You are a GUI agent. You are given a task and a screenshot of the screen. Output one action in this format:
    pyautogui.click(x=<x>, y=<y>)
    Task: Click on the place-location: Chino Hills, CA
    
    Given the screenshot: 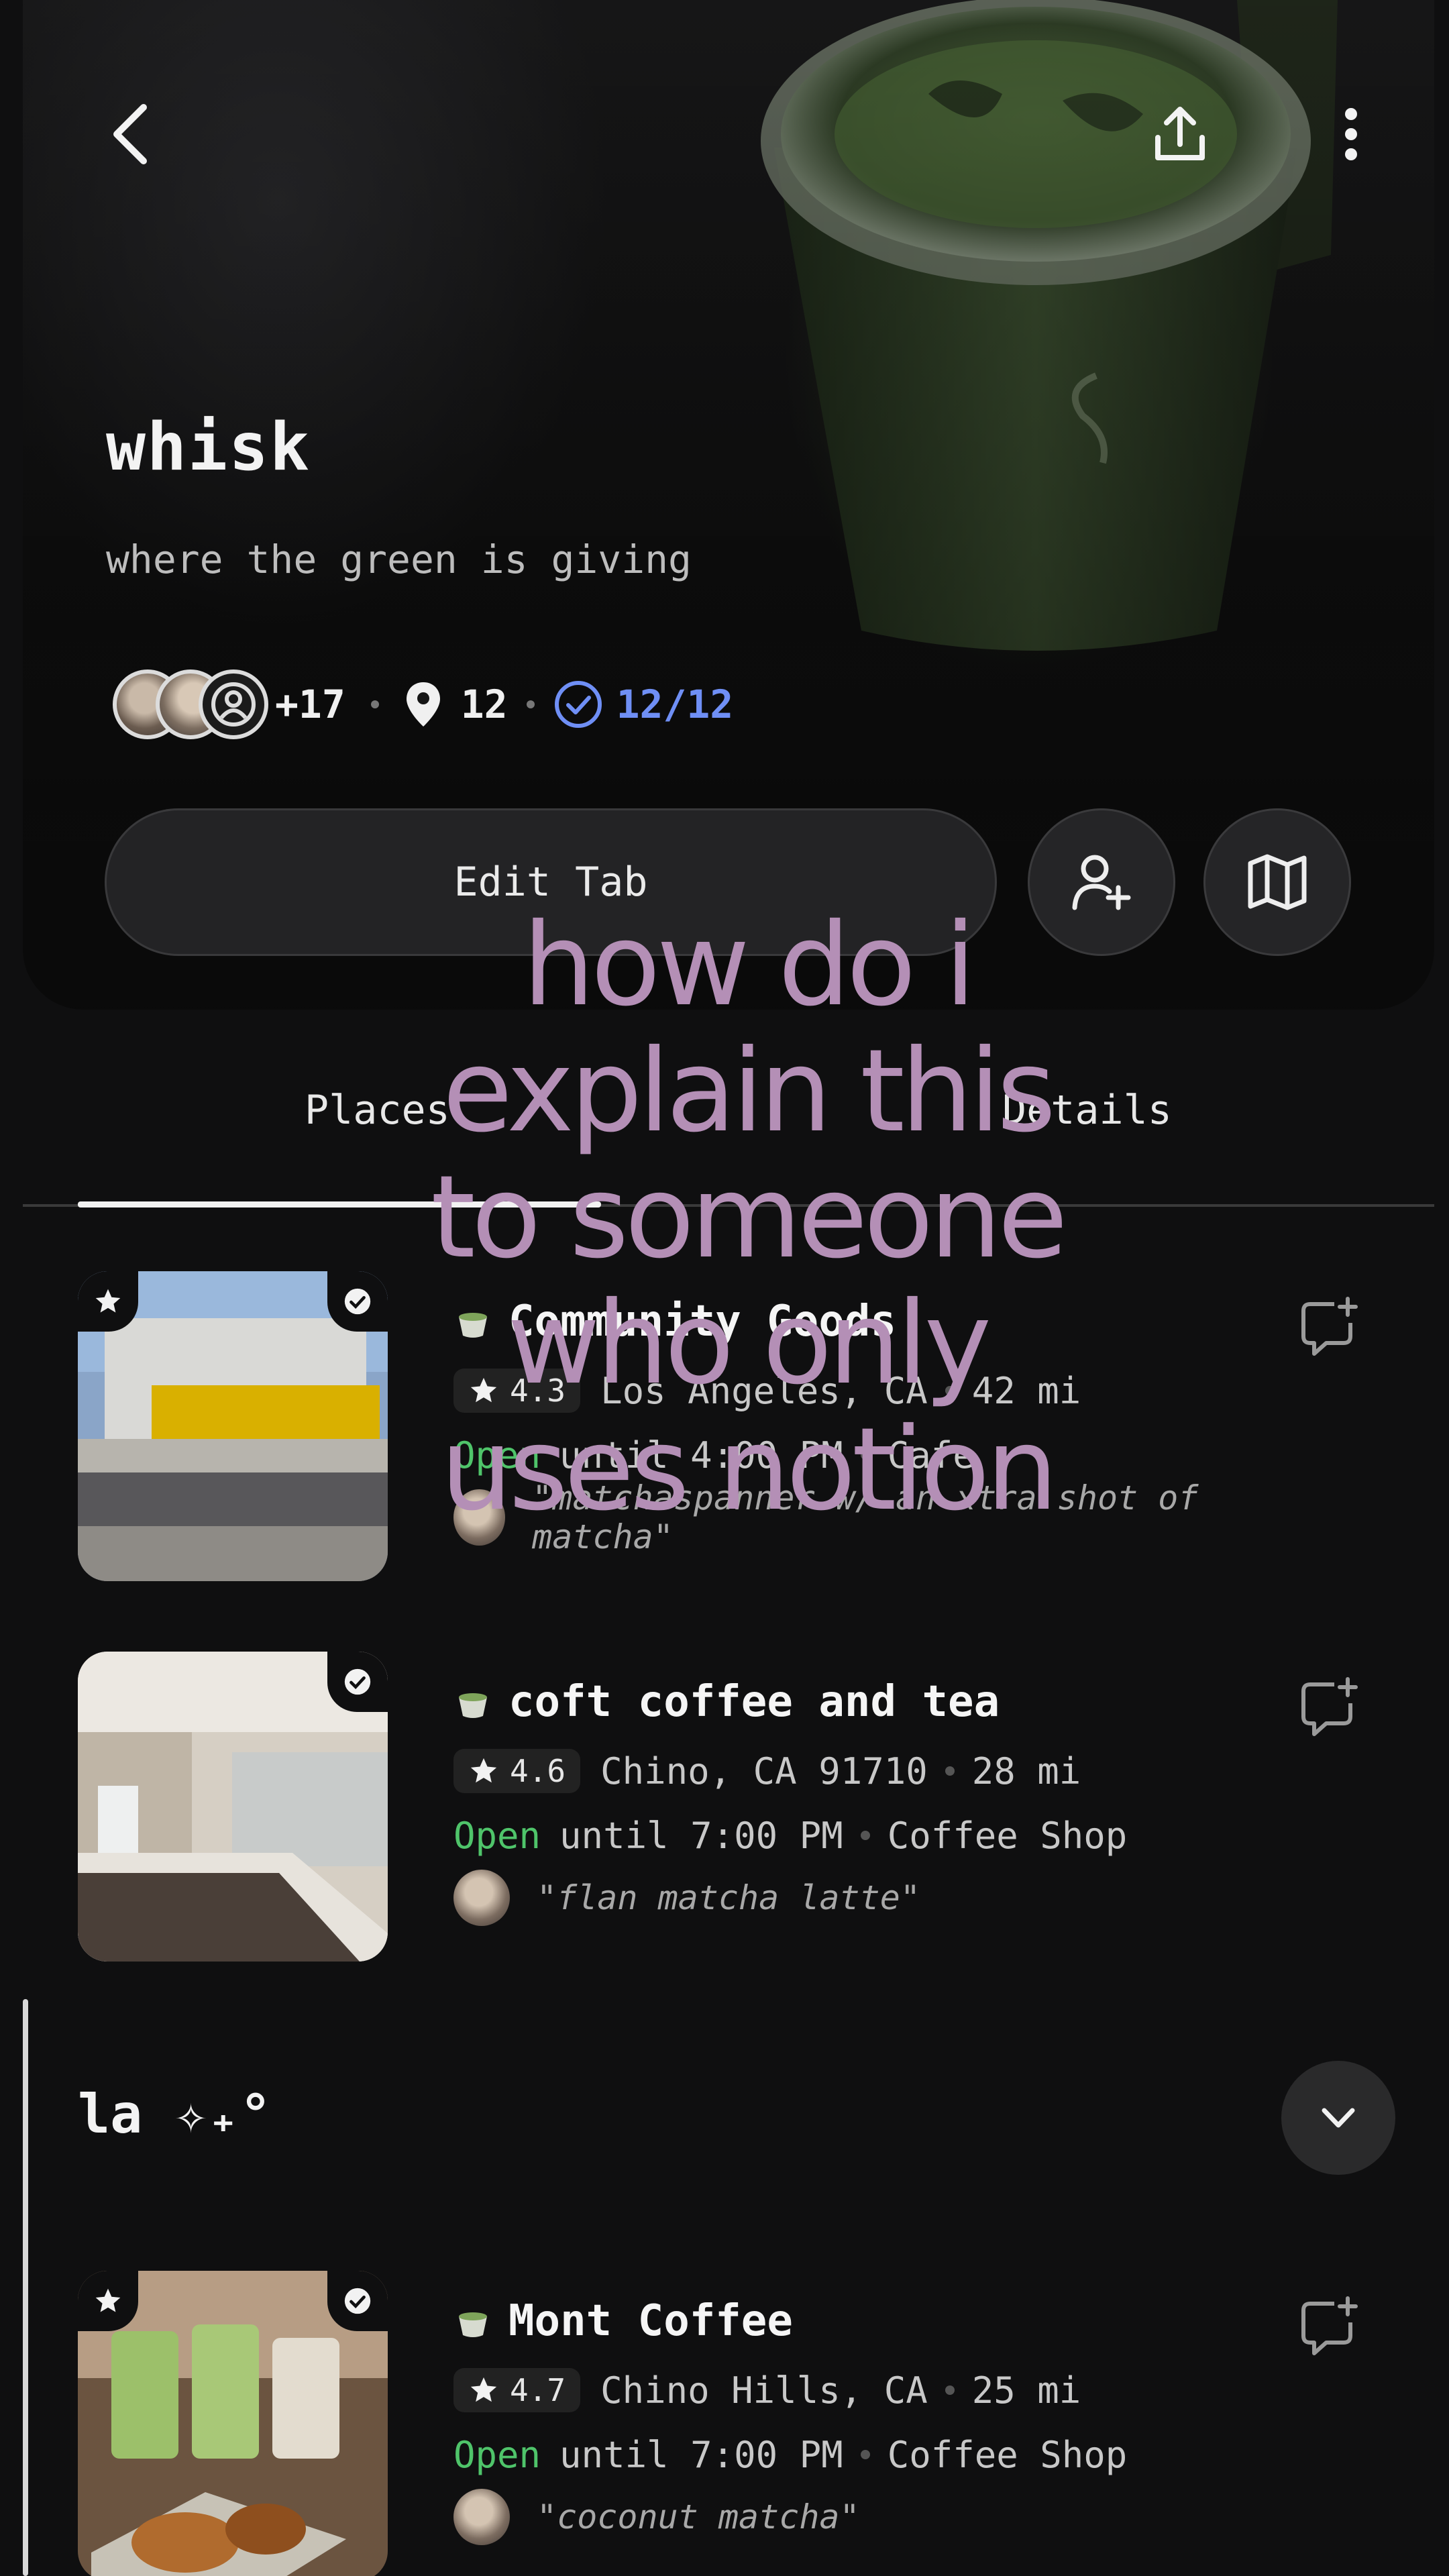 What is the action you would take?
    pyautogui.click(x=764, y=2390)
    